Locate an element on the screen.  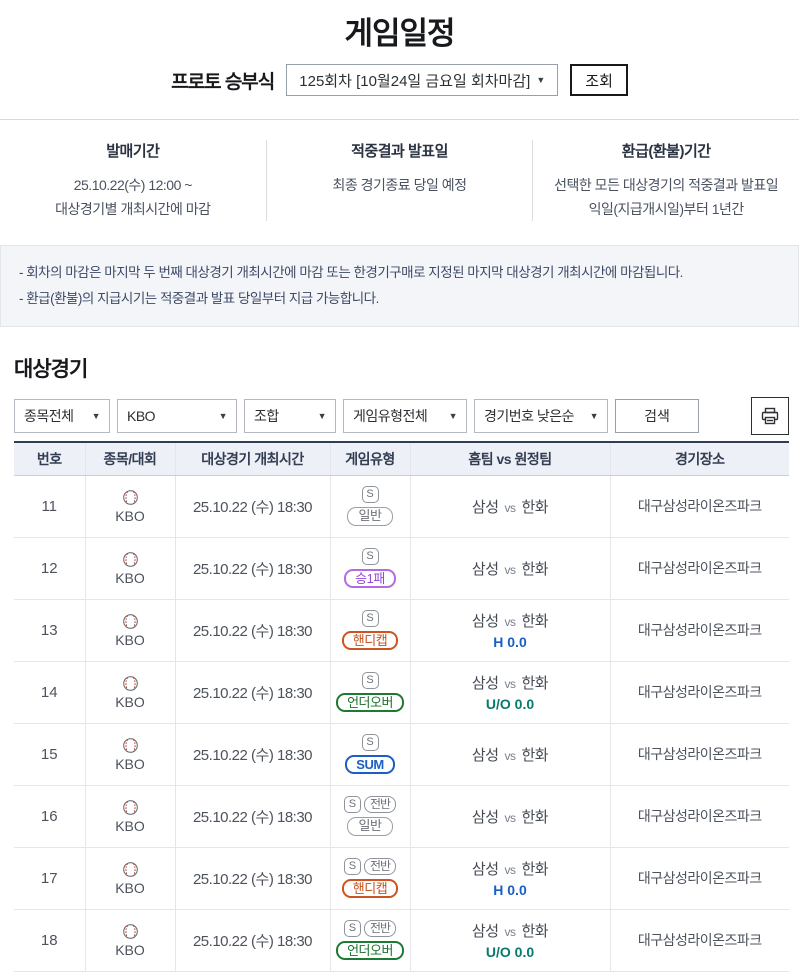
game-type-cell: S 승1패 is located at coordinates (370, 568).